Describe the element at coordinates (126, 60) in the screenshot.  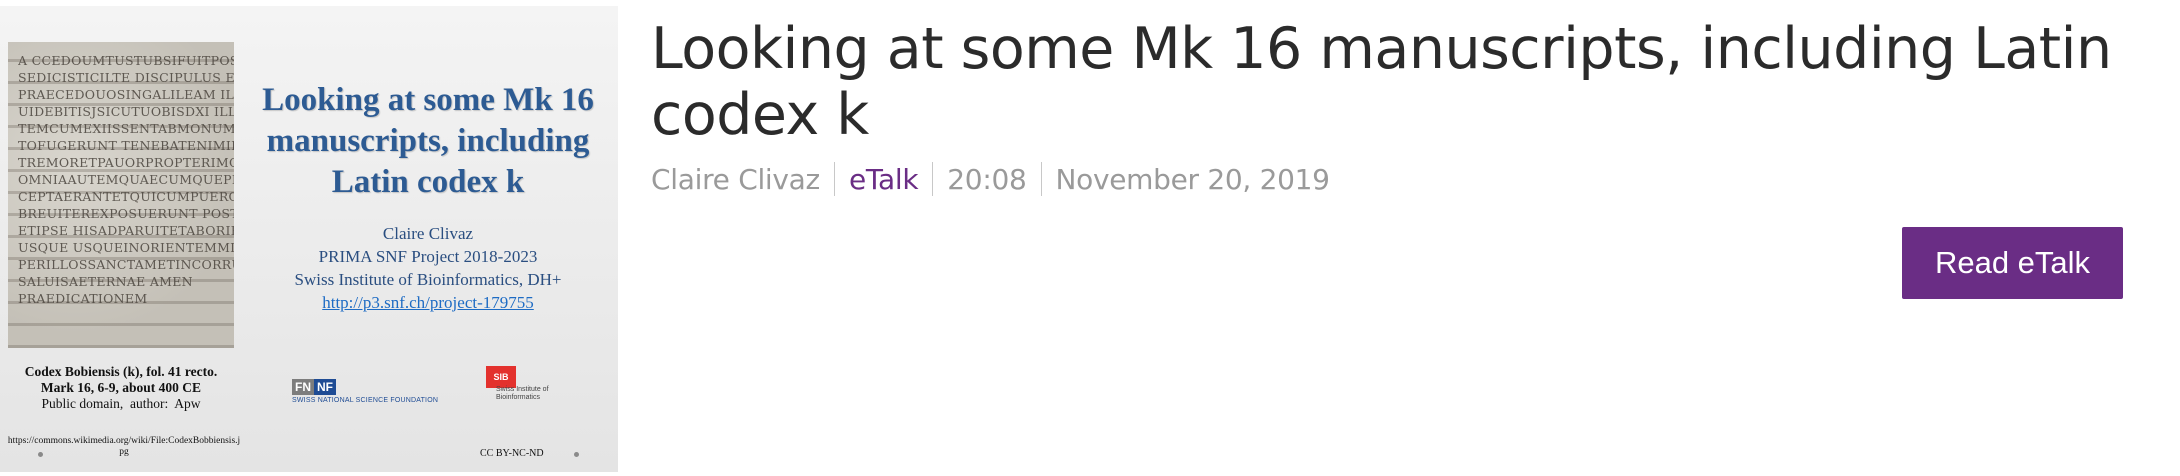
I see `manuscript-line: A ccedoumtustubsifuitpositus` at that location.